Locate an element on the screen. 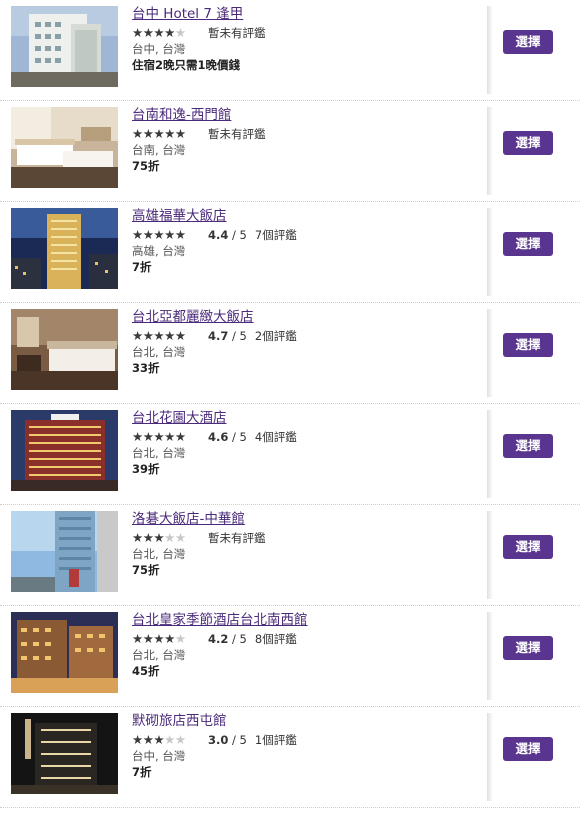 This screenshot has height=819, width=580. deal-text: 45折 is located at coordinates (146, 671).